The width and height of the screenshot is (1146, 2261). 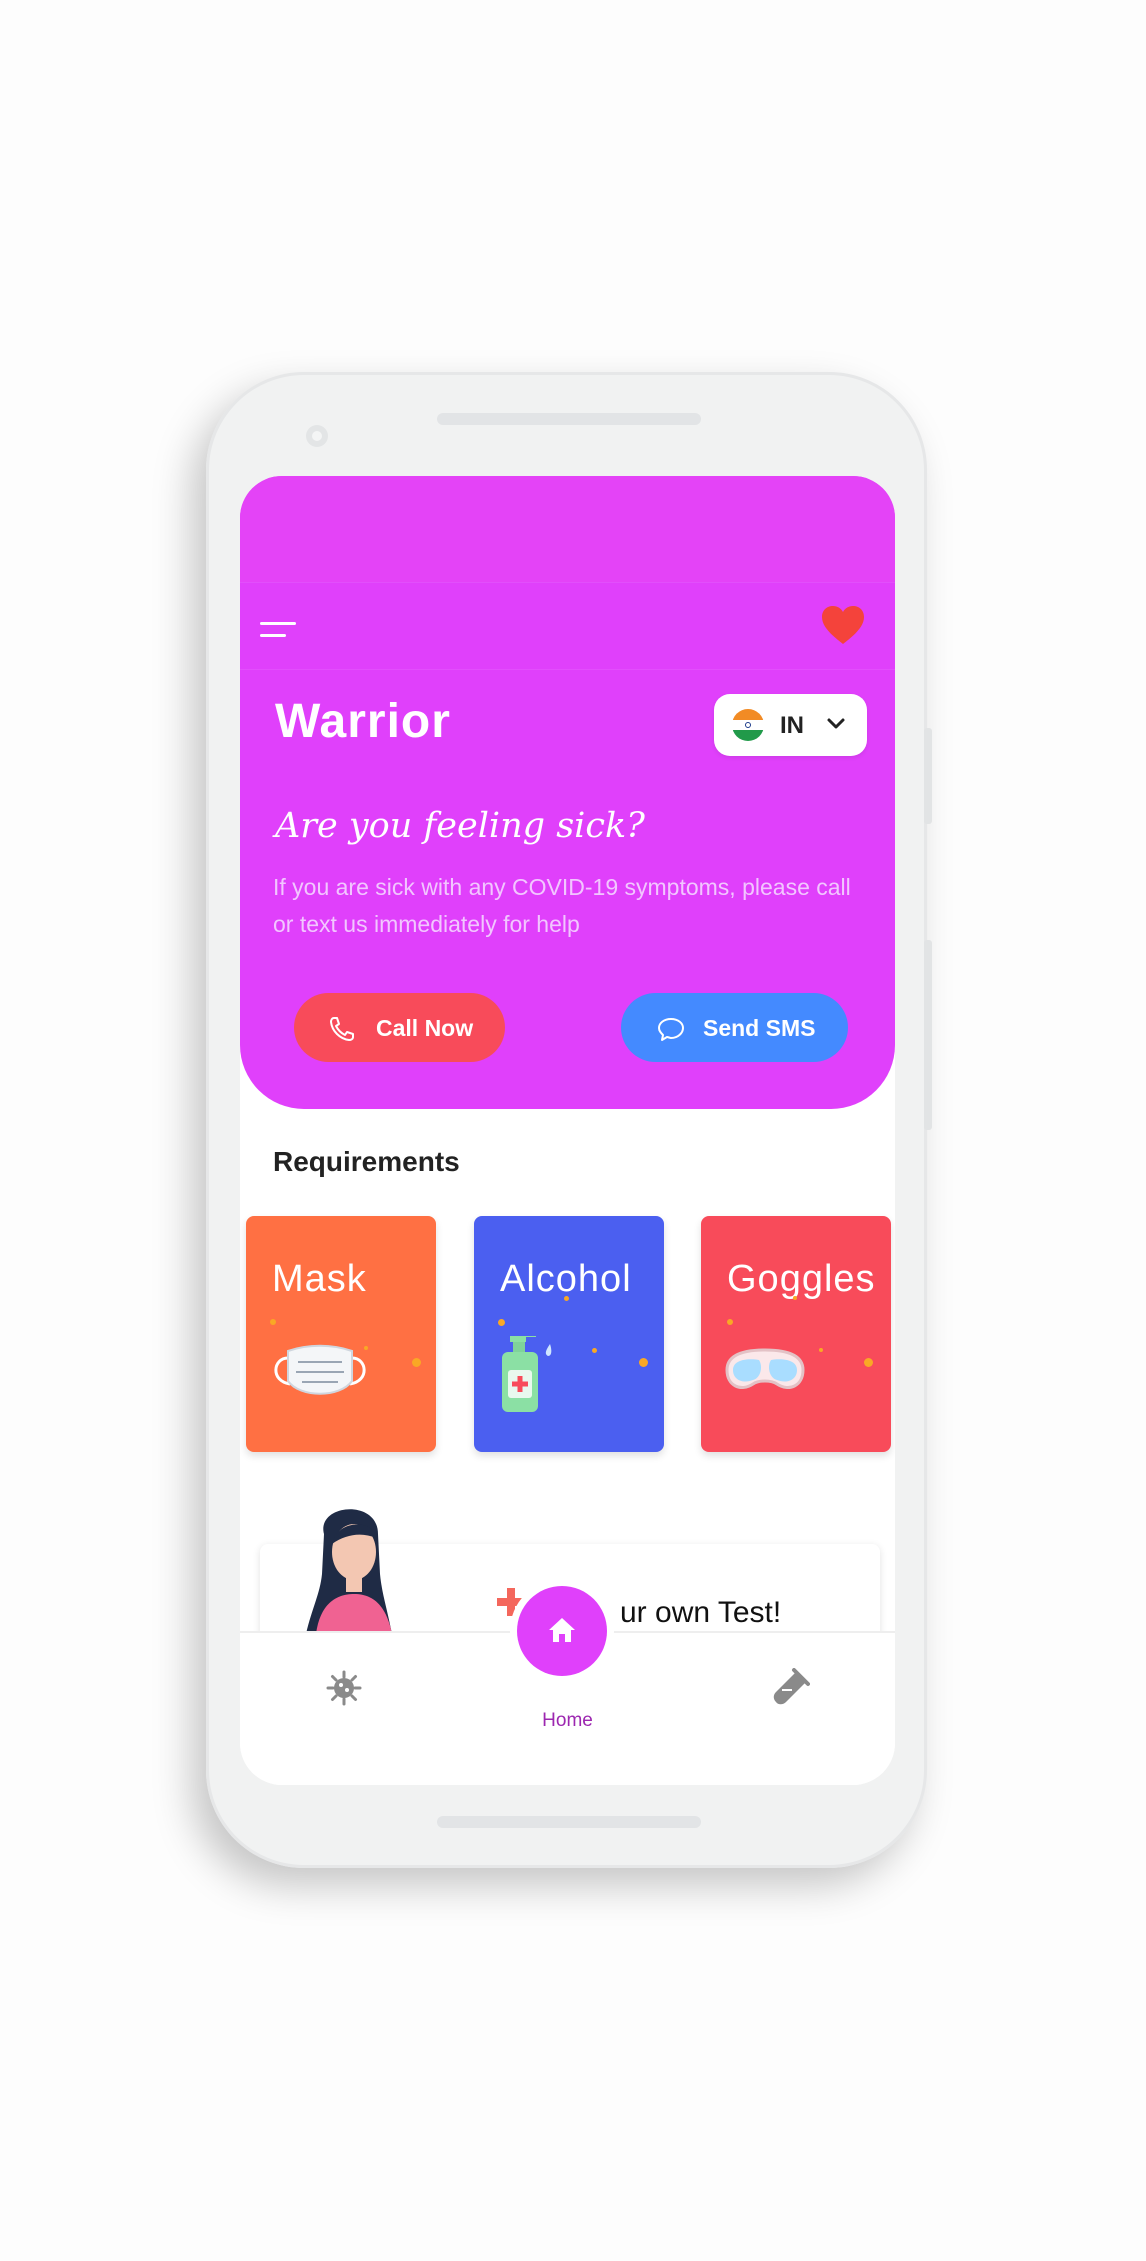 What do you see at coordinates (320, 1369) in the screenshot?
I see `mask-icon` at bounding box center [320, 1369].